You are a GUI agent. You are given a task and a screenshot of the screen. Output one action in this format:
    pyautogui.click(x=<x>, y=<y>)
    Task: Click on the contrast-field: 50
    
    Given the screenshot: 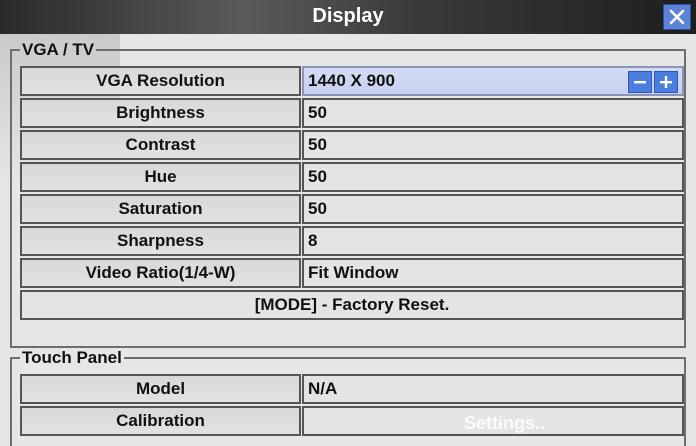 What is the action you would take?
    pyautogui.click(x=493, y=145)
    